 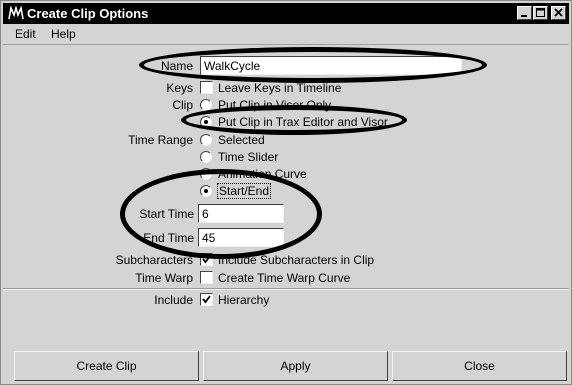 I want to click on subcharacters-checkbox, so click(x=206, y=259).